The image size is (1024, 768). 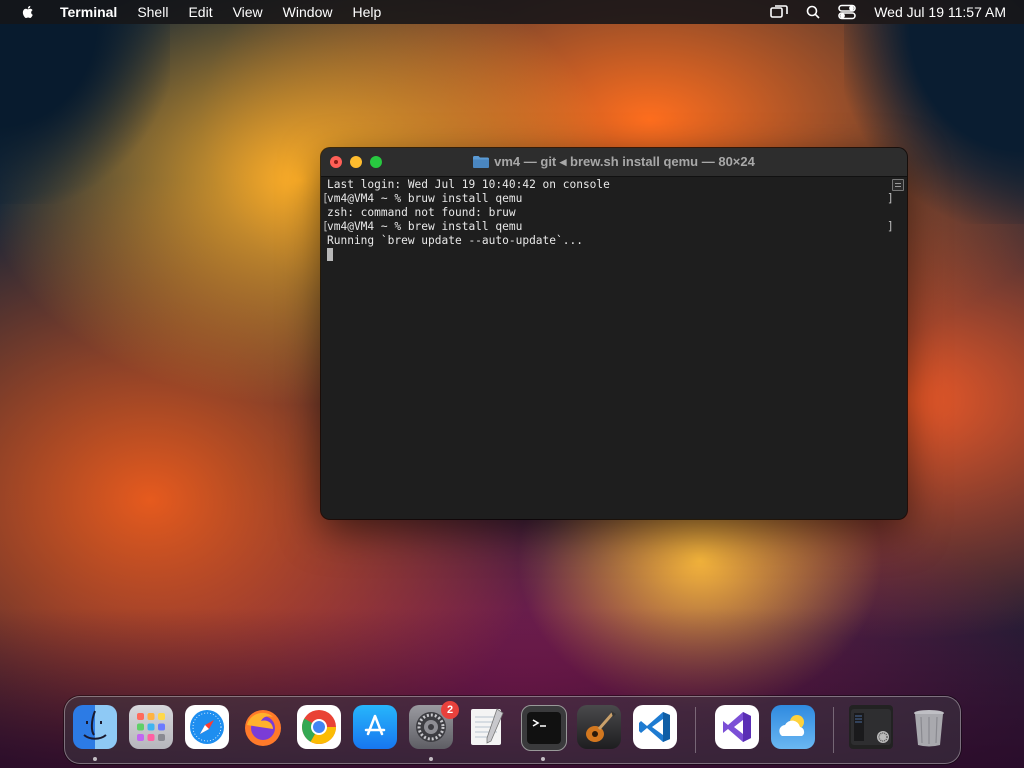 I want to click on terminal-line-prompt: [vm4@VM4 ~ % bruw install qemu], so click(x=608, y=198).